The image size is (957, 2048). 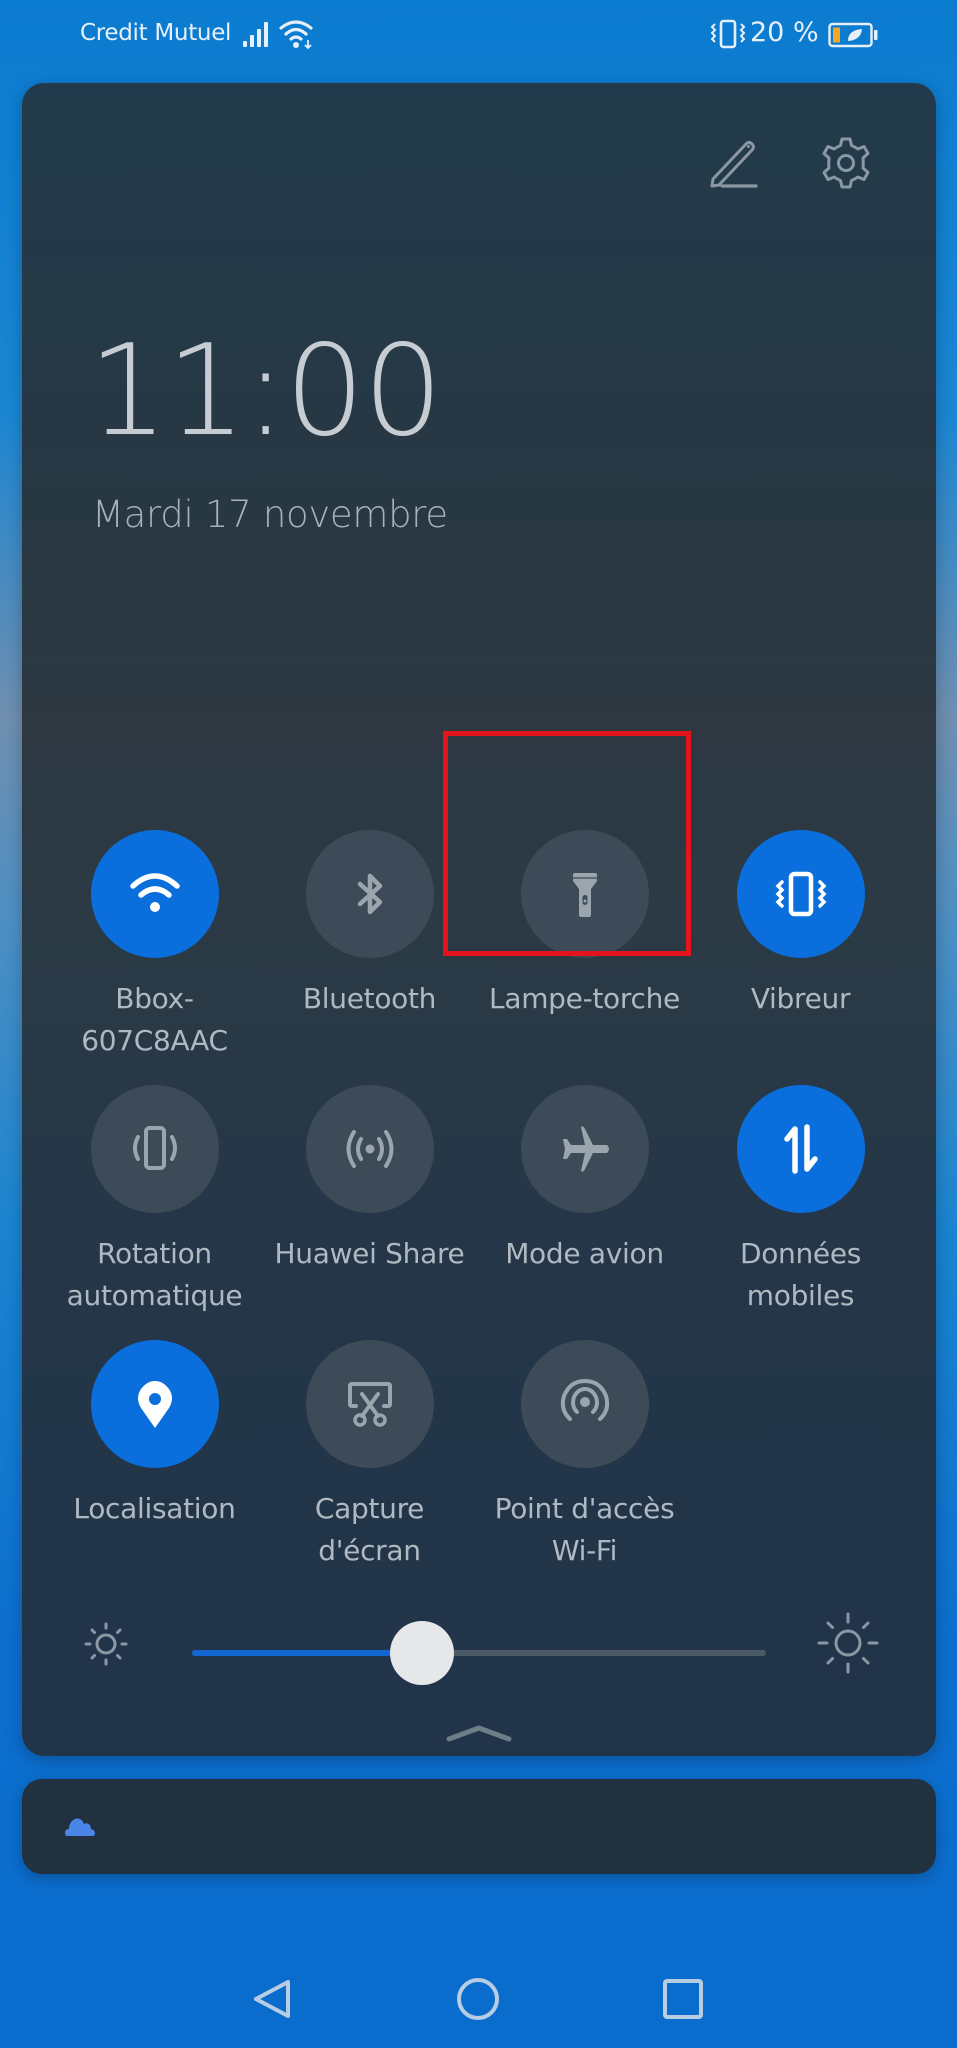 I want to click on tile-location: Localisation, so click(x=154, y=1435).